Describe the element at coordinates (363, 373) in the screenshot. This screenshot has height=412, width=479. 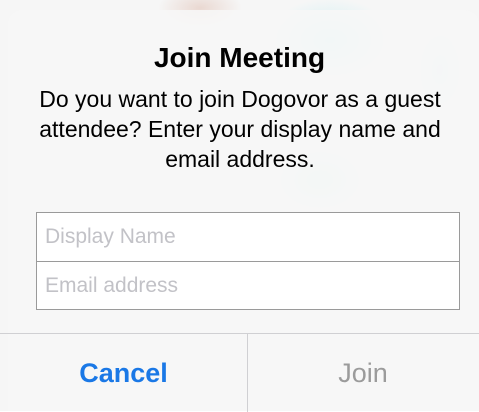
I see `join-button: Join` at that location.